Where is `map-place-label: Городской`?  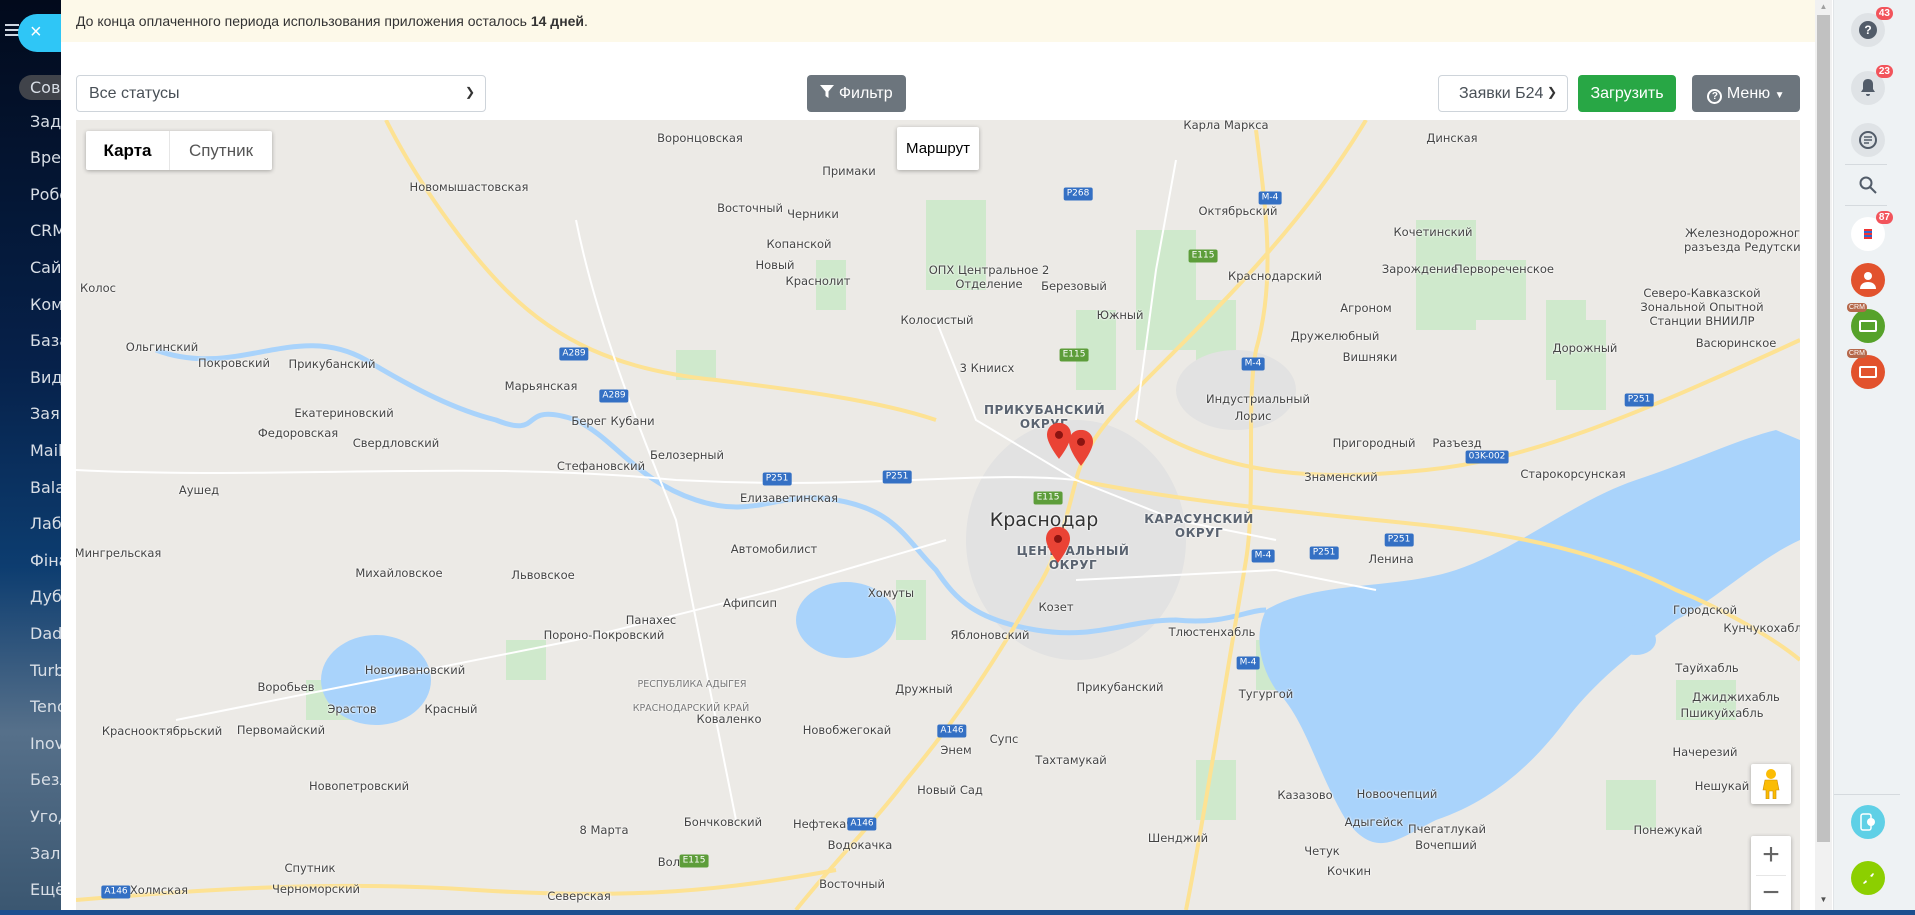
map-place-label: Городской is located at coordinates (1705, 610).